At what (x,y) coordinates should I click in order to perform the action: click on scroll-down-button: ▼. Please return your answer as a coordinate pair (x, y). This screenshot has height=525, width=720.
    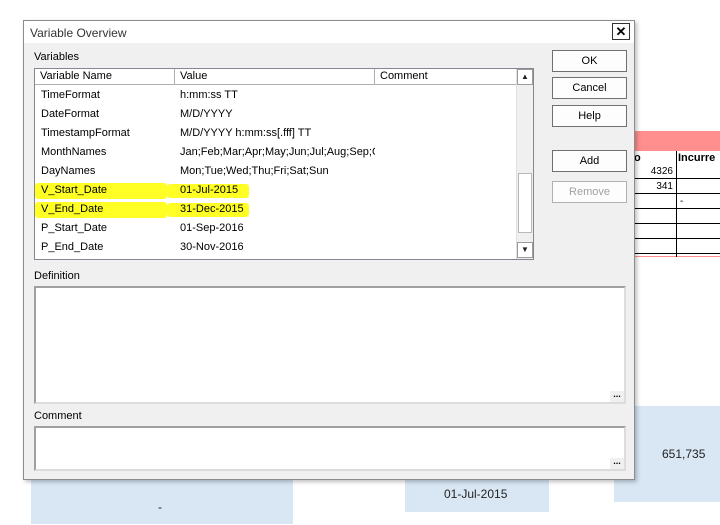
    Looking at the image, I should click on (525, 250).